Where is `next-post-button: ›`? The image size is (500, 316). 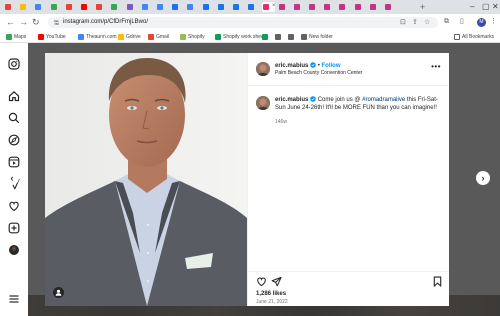
next-post-button: › is located at coordinates (483, 178).